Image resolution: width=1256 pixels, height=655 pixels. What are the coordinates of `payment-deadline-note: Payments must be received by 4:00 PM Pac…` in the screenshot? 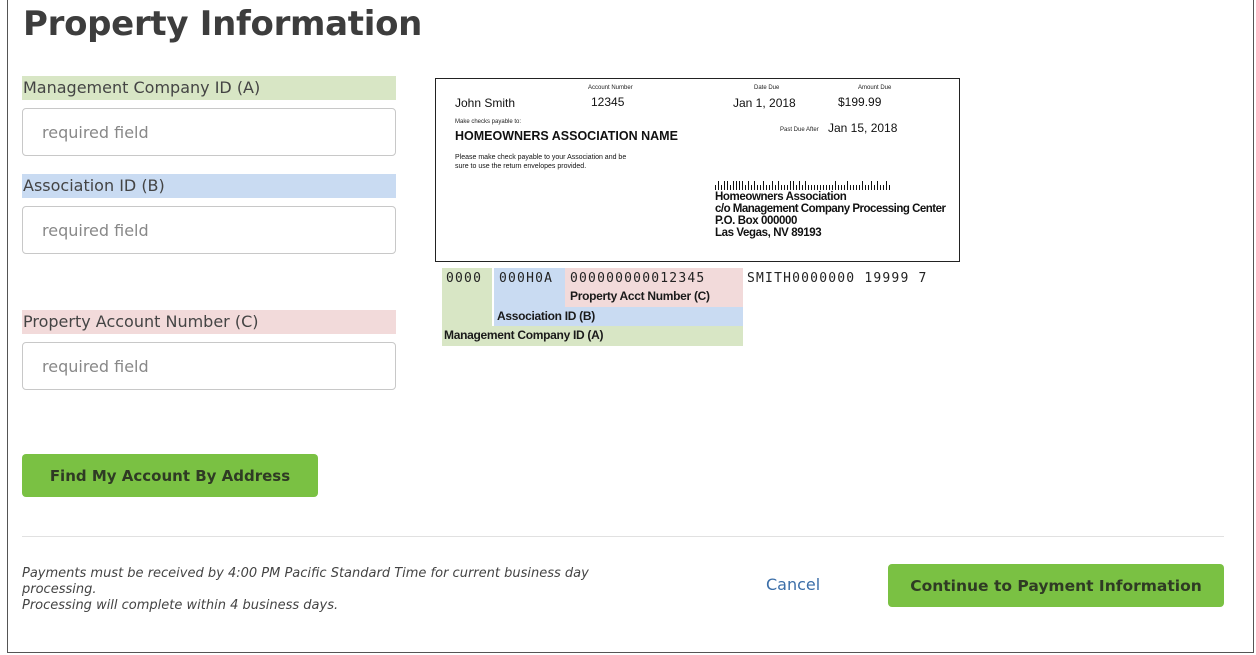 It's located at (332, 582).